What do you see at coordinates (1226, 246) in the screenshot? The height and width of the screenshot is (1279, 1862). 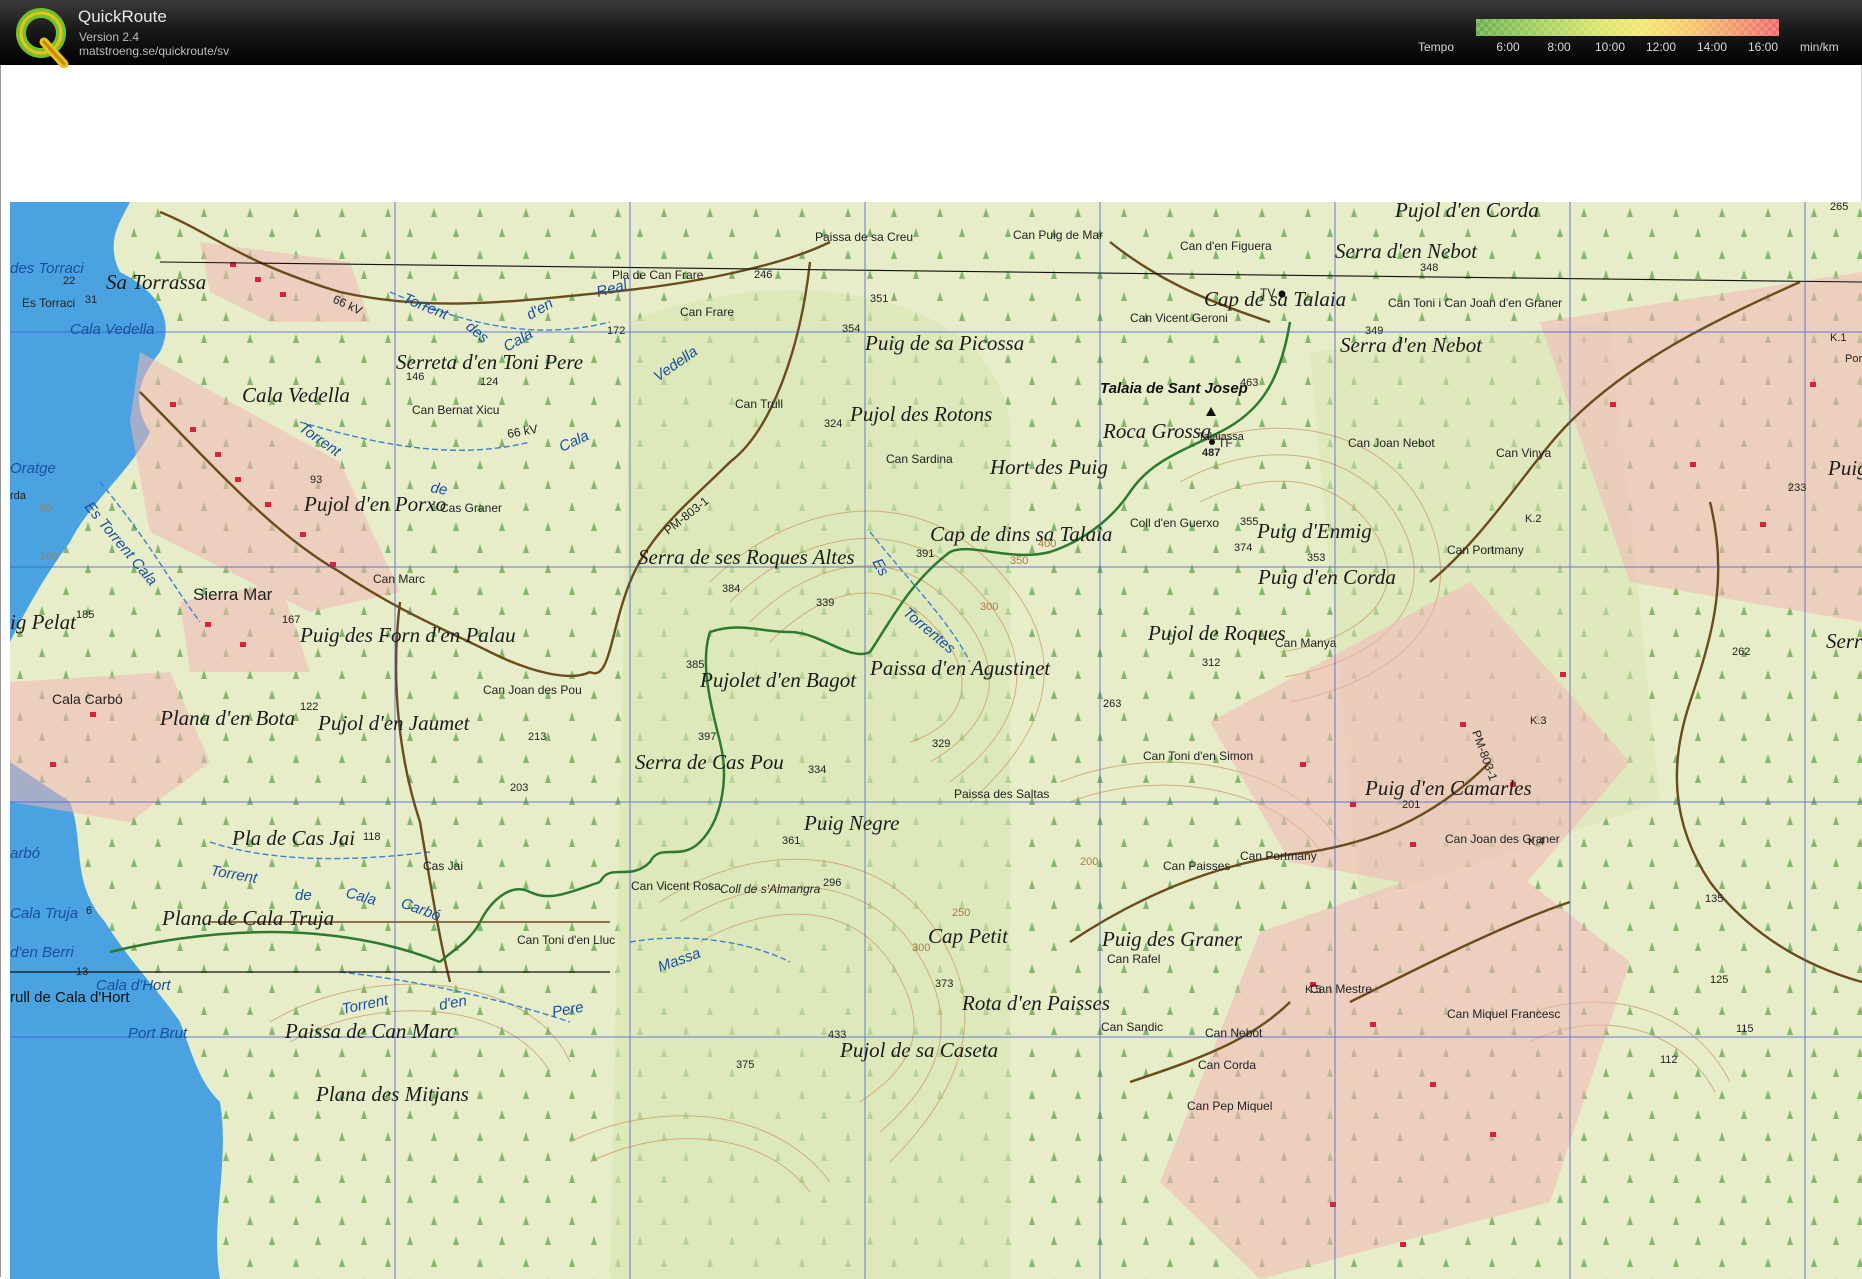 I see `map-label: Can d'en Figuera` at bounding box center [1226, 246].